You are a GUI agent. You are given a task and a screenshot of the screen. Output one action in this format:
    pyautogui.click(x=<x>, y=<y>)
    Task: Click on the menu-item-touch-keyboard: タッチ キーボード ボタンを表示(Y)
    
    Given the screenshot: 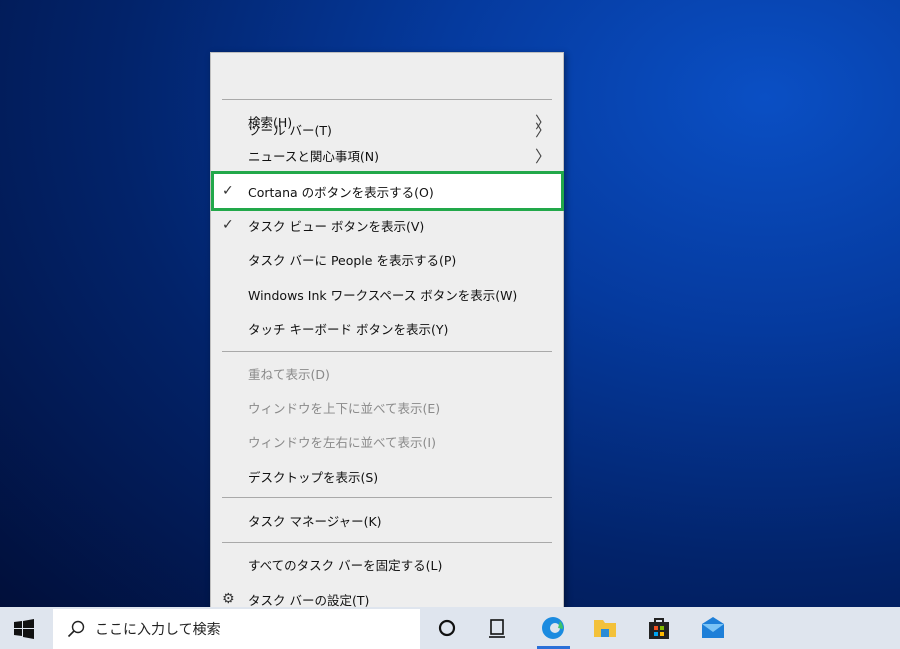 What is the action you would take?
    pyautogui.click(x=387, y=328)
    